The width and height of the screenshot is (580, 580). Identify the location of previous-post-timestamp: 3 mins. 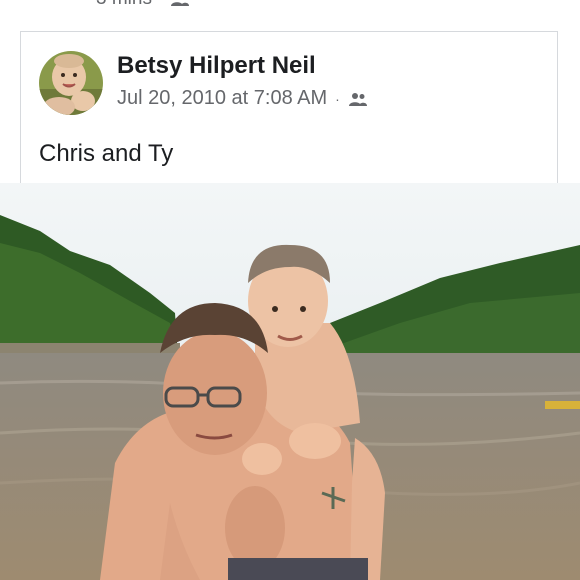
(124, 5).